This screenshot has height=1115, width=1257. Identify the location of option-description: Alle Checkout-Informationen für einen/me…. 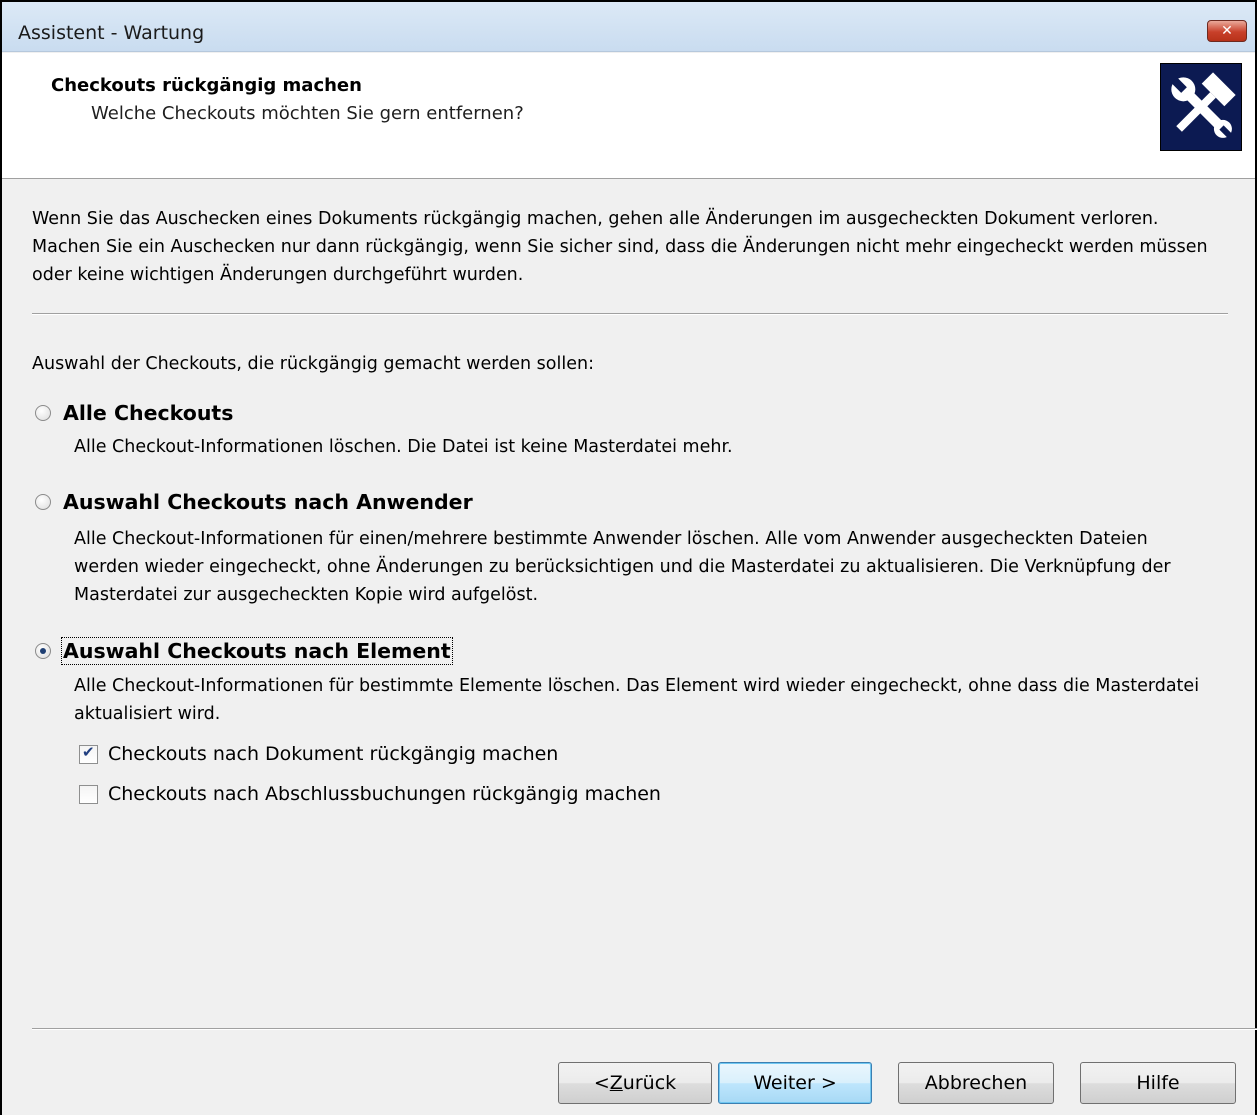
(622, 567).